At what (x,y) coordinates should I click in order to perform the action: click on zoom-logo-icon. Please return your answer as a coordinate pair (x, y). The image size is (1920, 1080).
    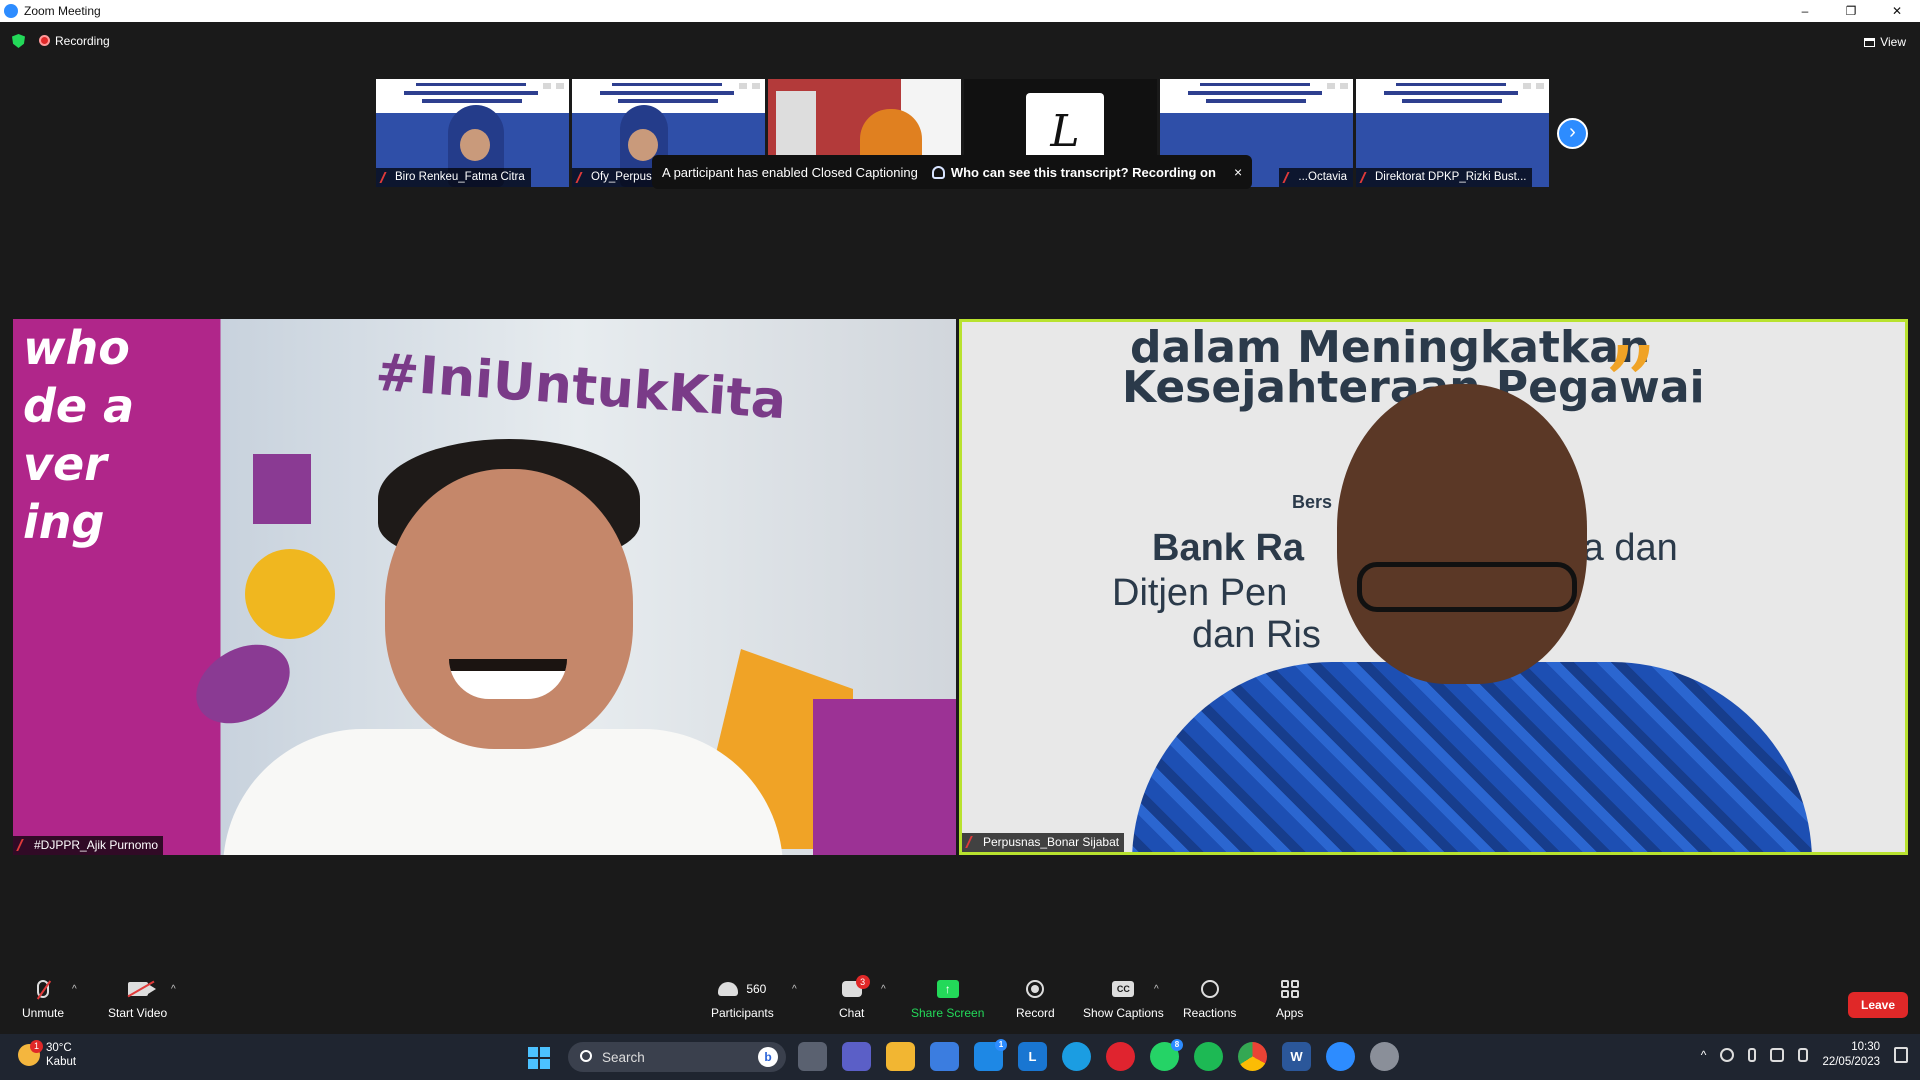
    Looking at the image, I should click on (11, 11).